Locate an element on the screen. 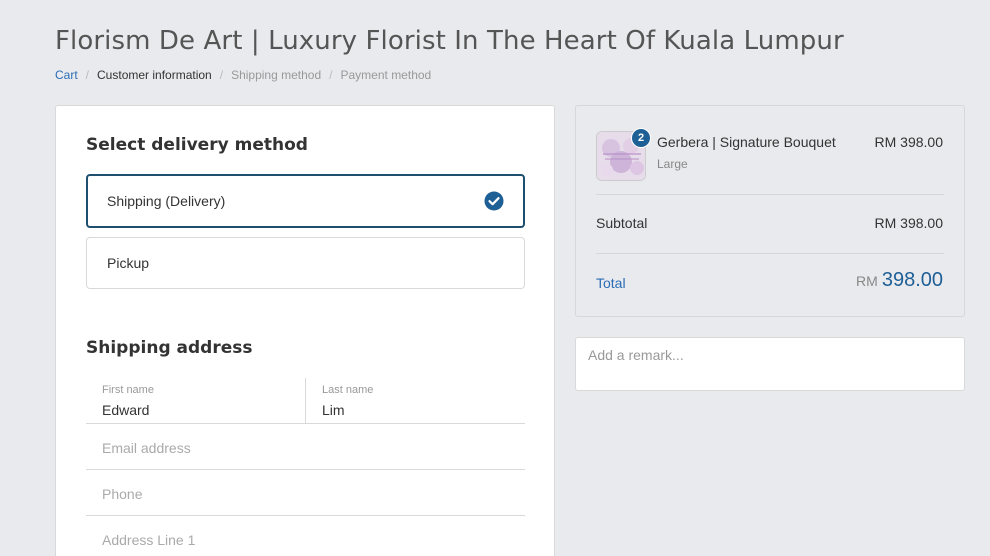  remark-input is located at coordinates (770, 364).